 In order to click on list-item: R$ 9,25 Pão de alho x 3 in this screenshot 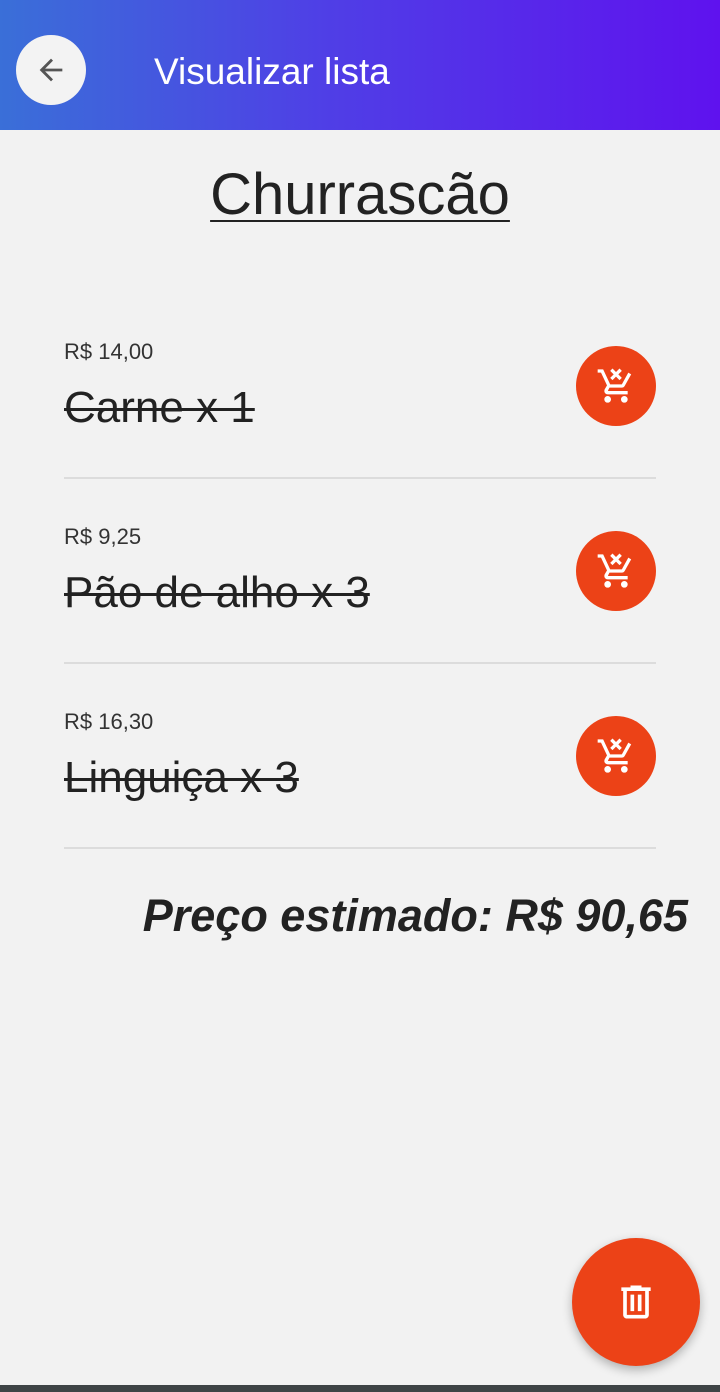, I will do `click(360, 571)`.